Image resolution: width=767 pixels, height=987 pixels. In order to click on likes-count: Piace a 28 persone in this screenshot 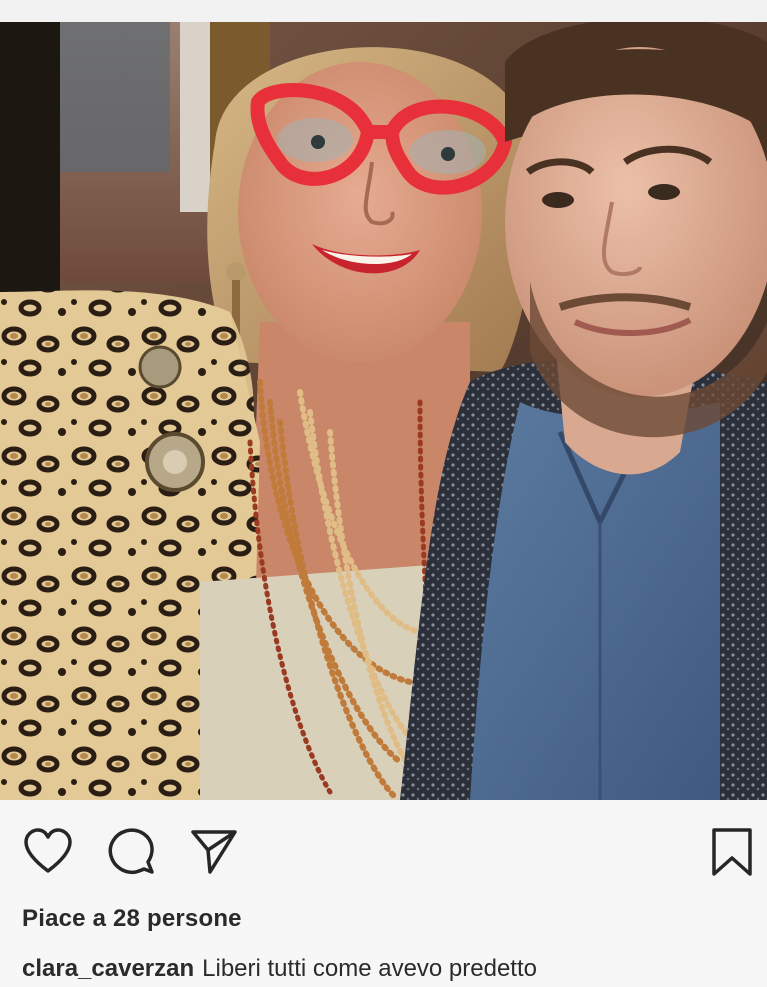, I will do `click(132, 919)`.